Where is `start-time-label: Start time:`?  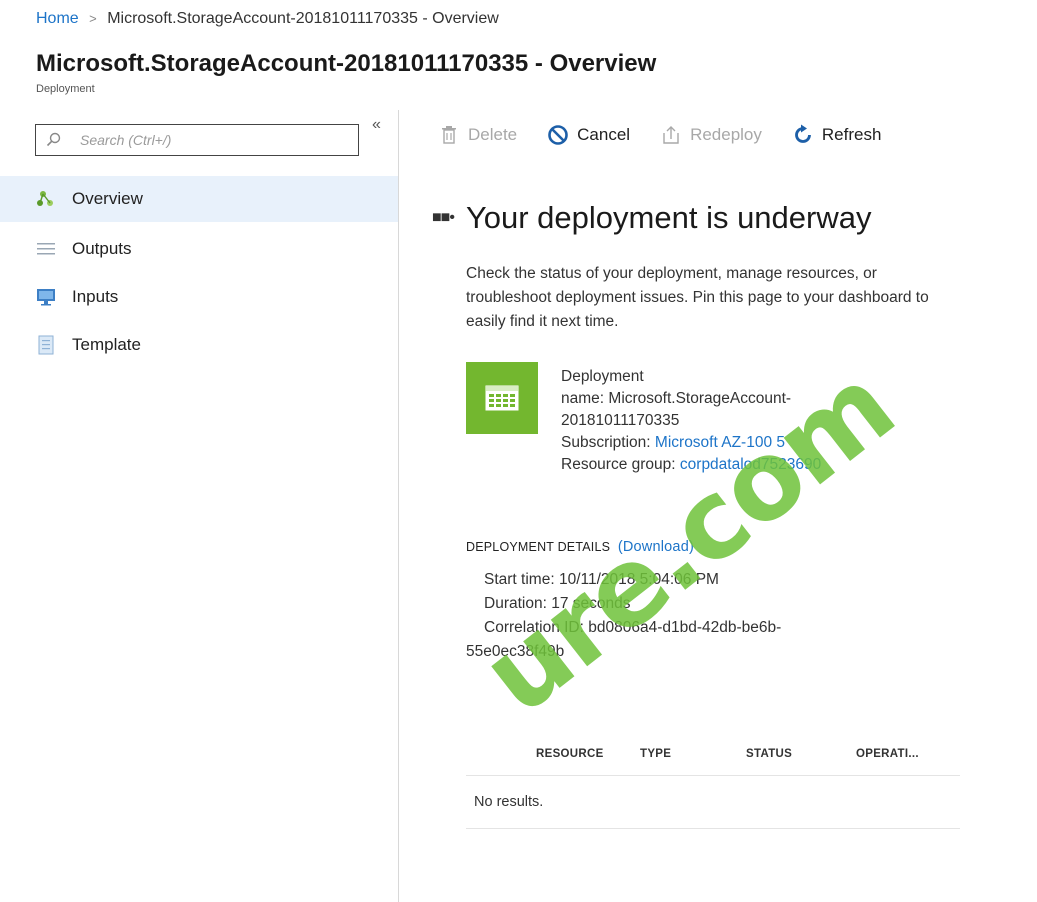
start-time-label: Start time: is located at coordinates (519, 579).